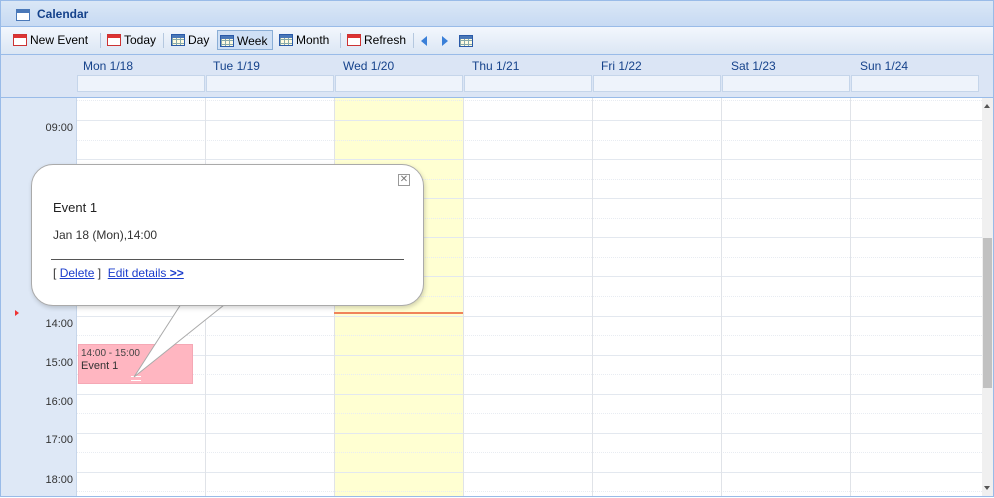 The height and width of the screenshot is (498, 994). I want to click on edit-details-link: Edit details >>, so click(146, 273).